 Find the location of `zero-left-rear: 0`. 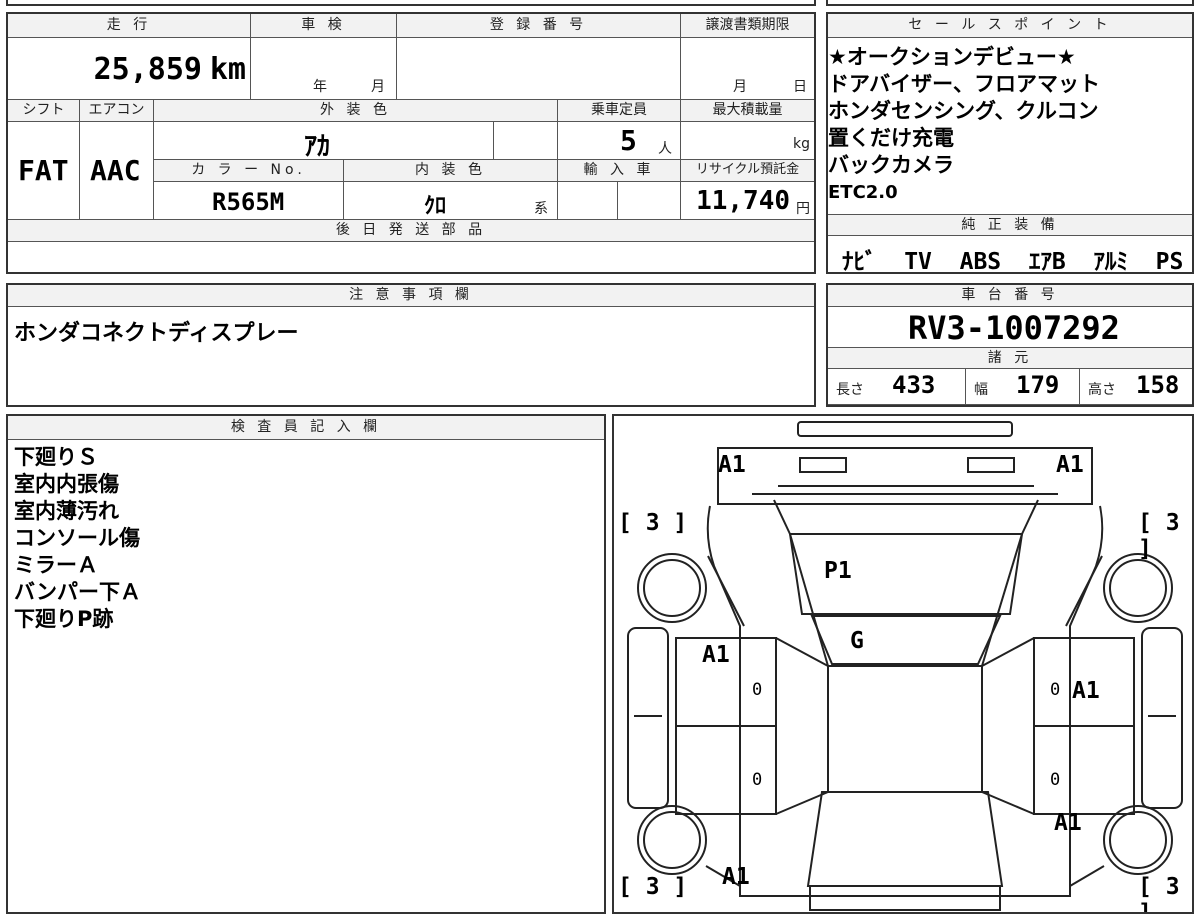

zero-left-rear: 0 is located at coordinates (757, 780).